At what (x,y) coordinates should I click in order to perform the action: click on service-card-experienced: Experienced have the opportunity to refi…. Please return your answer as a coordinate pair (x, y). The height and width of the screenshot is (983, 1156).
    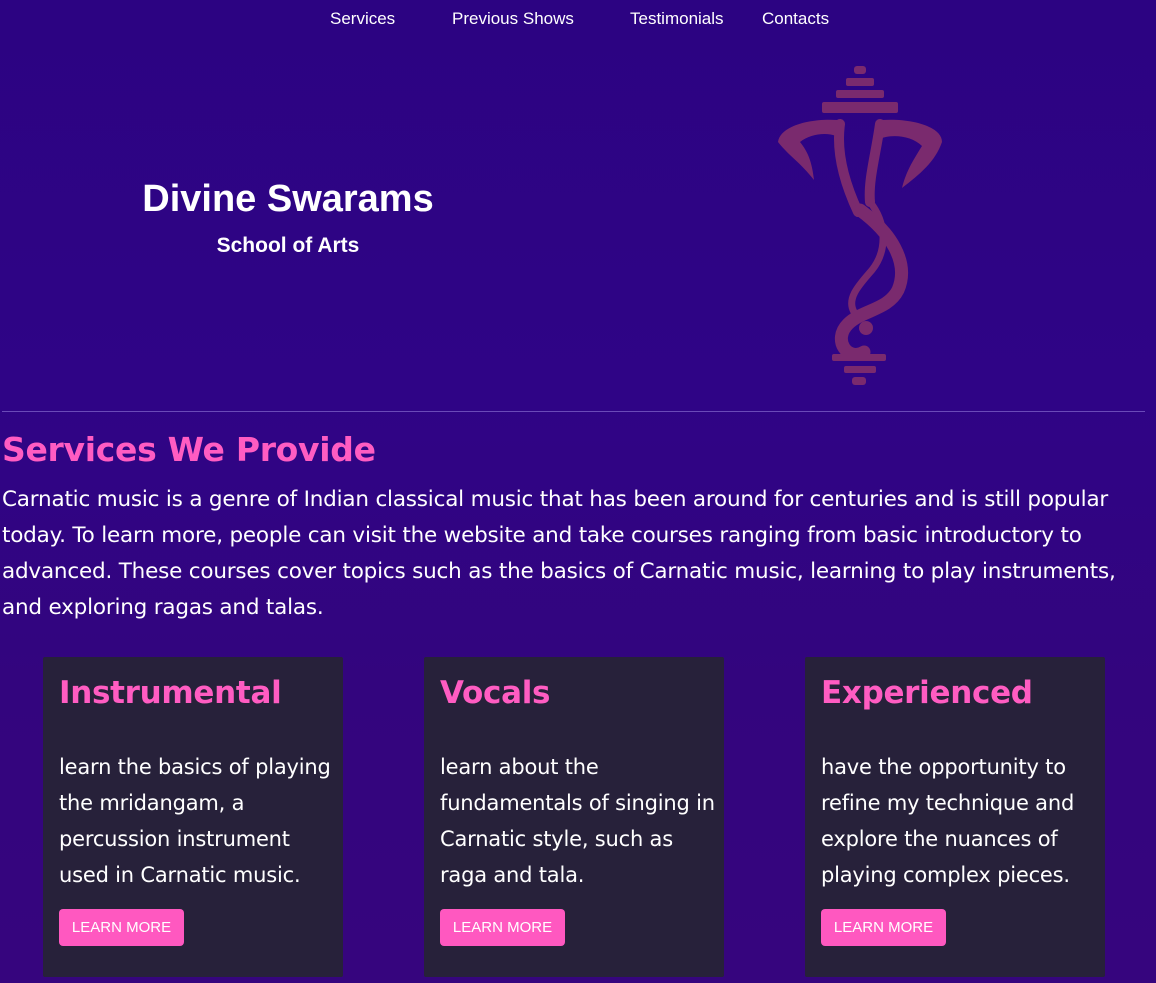
    Looking at the image, I should click on (955, 817).